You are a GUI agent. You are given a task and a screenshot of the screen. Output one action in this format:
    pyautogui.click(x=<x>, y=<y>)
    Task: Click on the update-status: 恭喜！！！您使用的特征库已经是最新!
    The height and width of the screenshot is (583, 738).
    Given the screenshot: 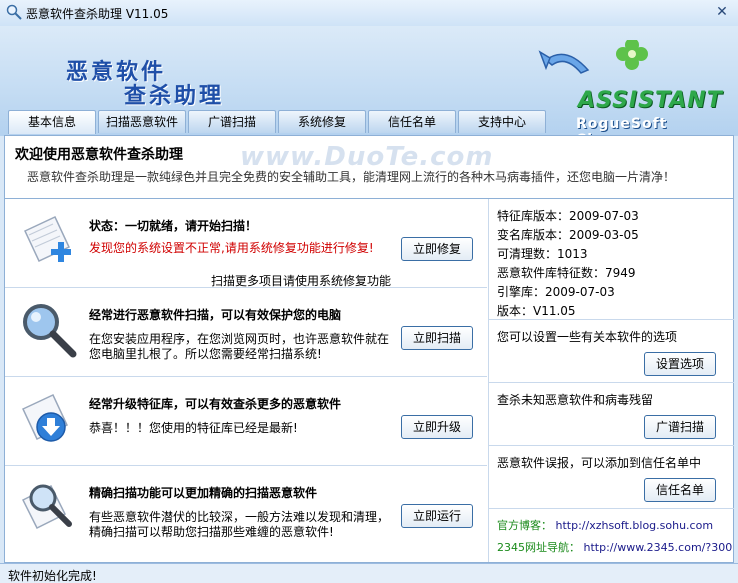 What is the action you would take?
    pyautogui.click(x=193, y=428)
    